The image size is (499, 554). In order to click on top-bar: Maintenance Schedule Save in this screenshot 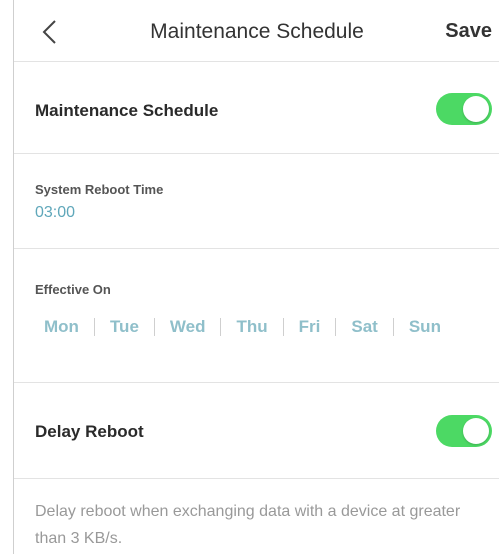, I will do `click(256, 31)`.